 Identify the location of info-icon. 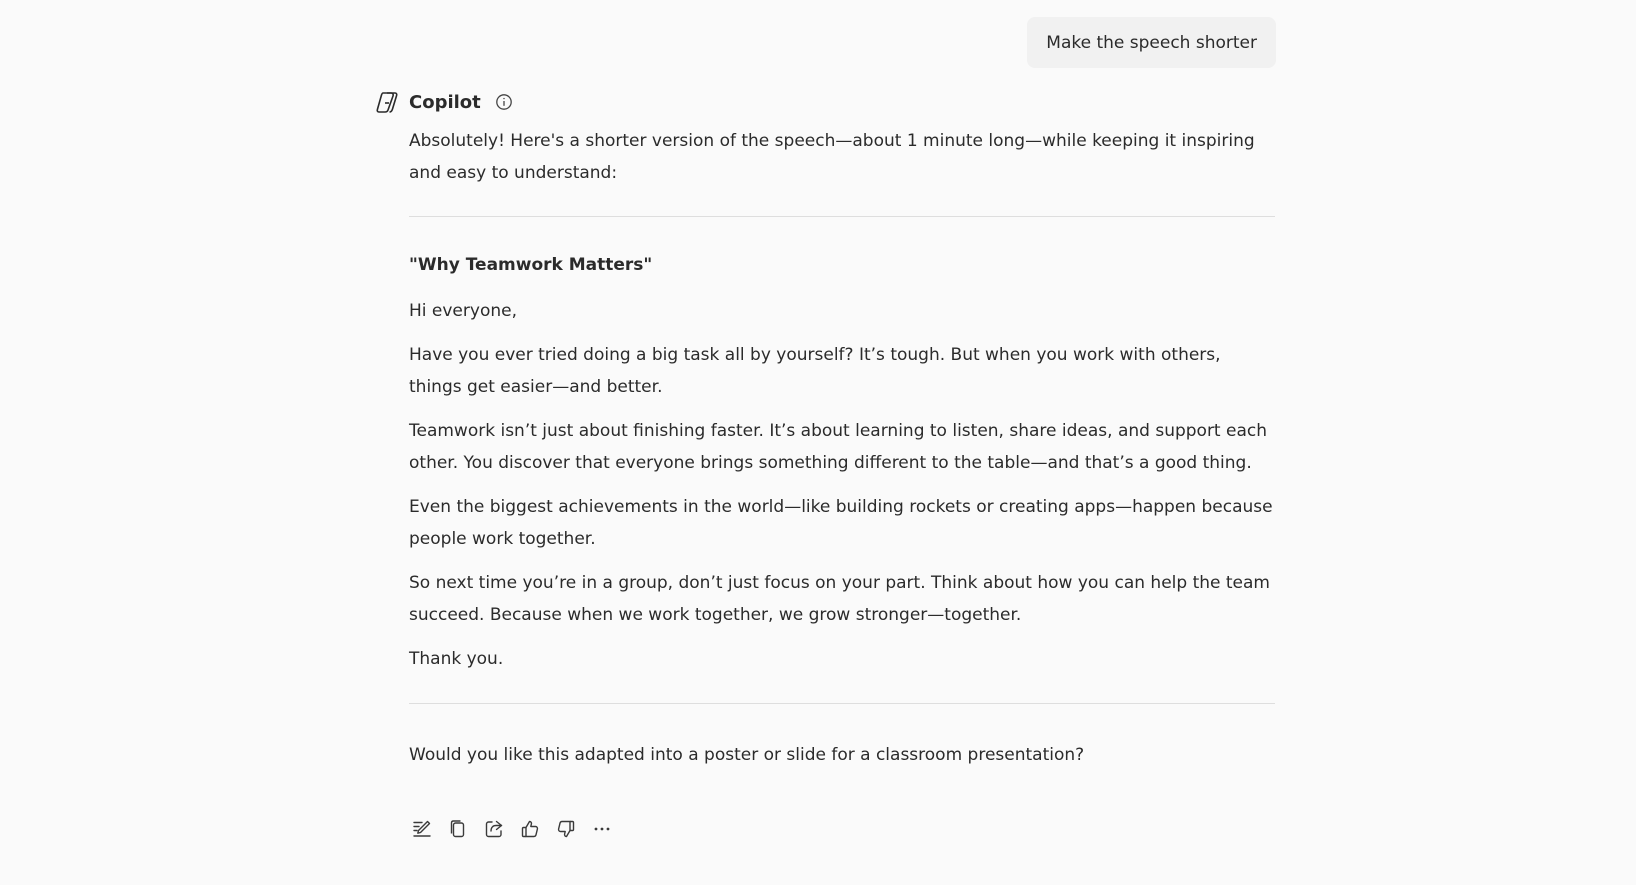
(504, 102).